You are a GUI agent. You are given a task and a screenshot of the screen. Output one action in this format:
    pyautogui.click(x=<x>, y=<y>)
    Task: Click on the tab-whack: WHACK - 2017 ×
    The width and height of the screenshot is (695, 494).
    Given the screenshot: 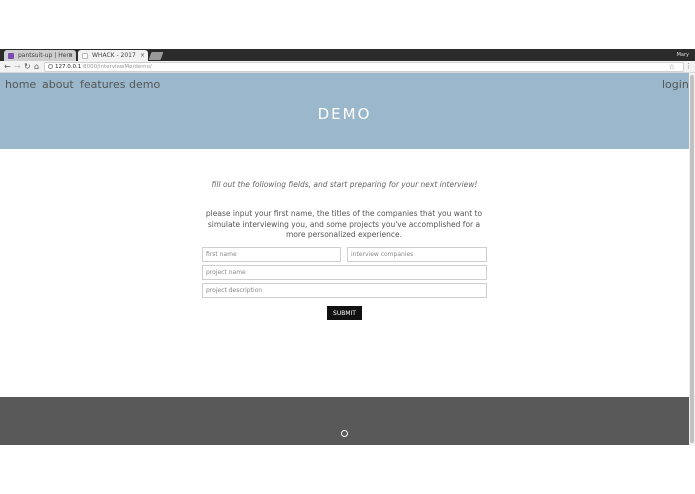 What is the action you would take?
    pyautogui.click(x=113, y=55)
    